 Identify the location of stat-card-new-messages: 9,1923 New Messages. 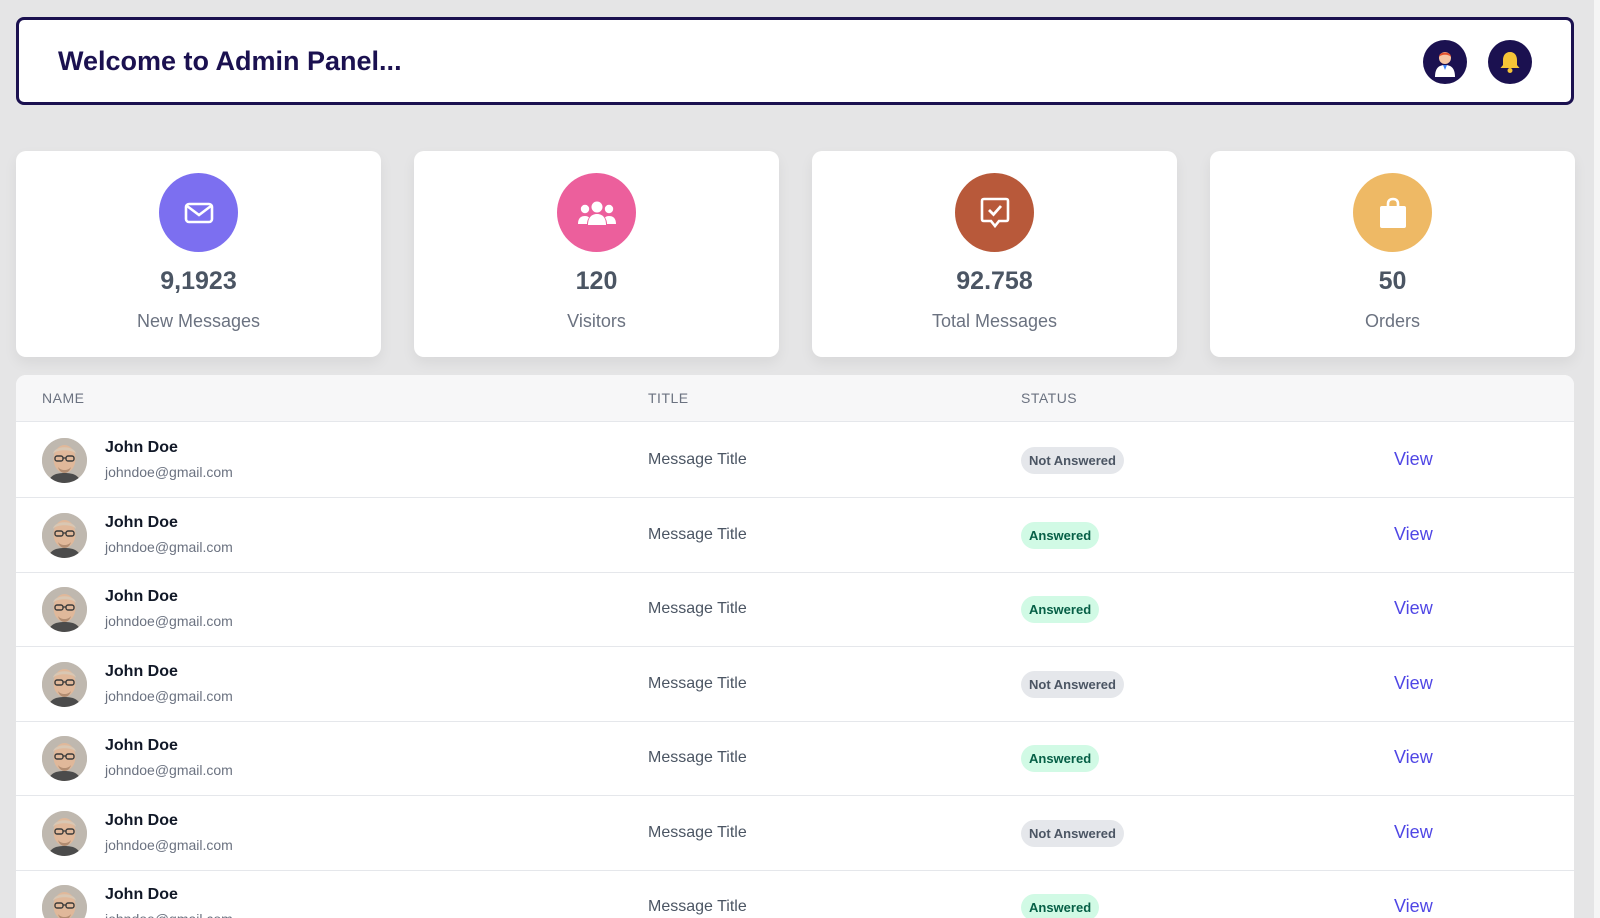
(198, 254).